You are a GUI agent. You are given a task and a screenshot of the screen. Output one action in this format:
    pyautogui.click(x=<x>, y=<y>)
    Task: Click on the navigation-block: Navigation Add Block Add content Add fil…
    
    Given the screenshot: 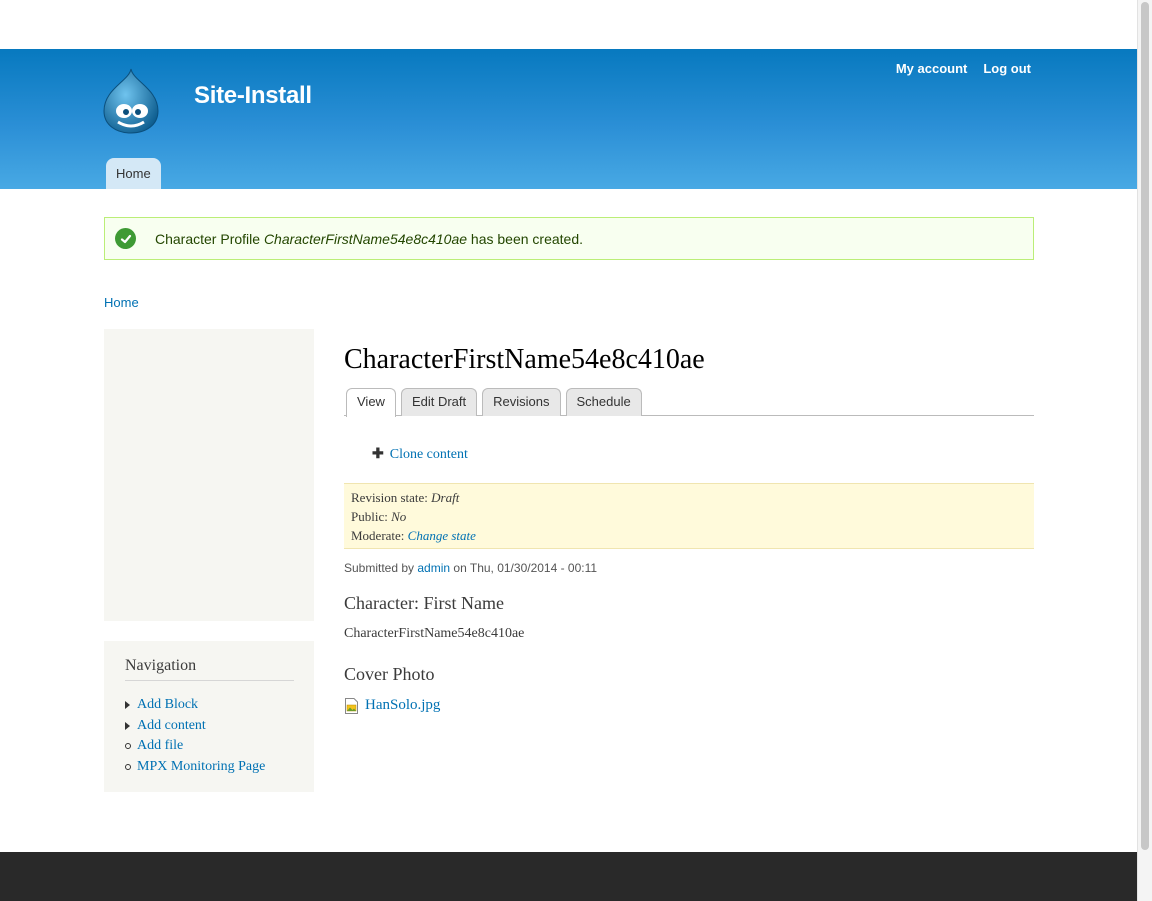 What is the action you would take?
    pyautogui.click(x=209, y=716)
    